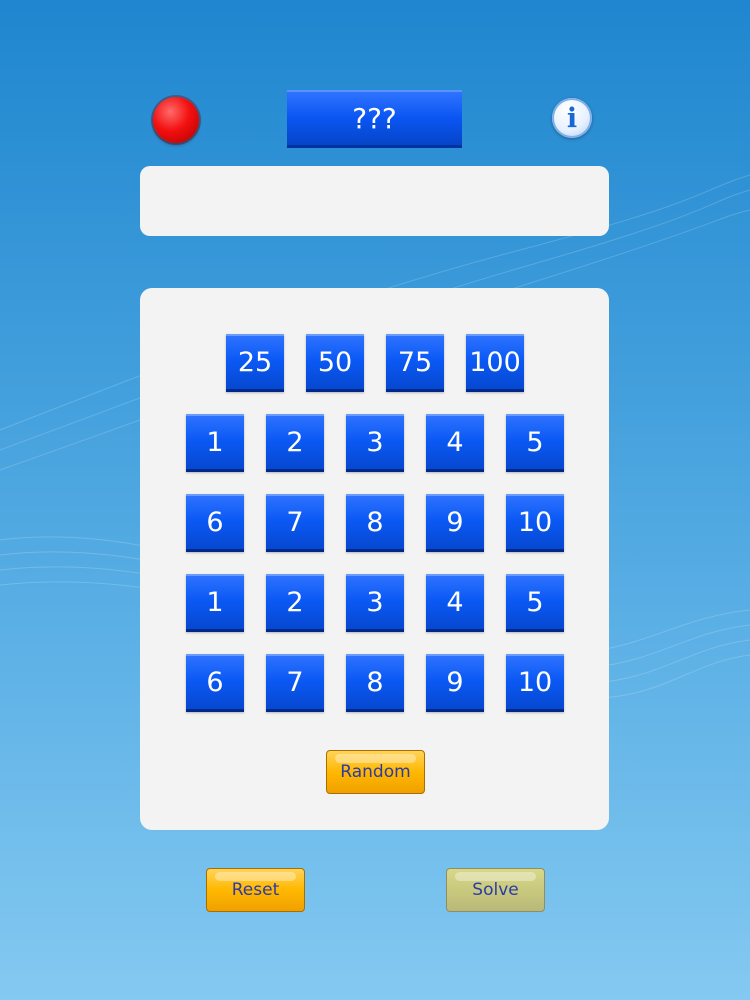  I want to click on large-number-tile: 25, so click(255, 363).